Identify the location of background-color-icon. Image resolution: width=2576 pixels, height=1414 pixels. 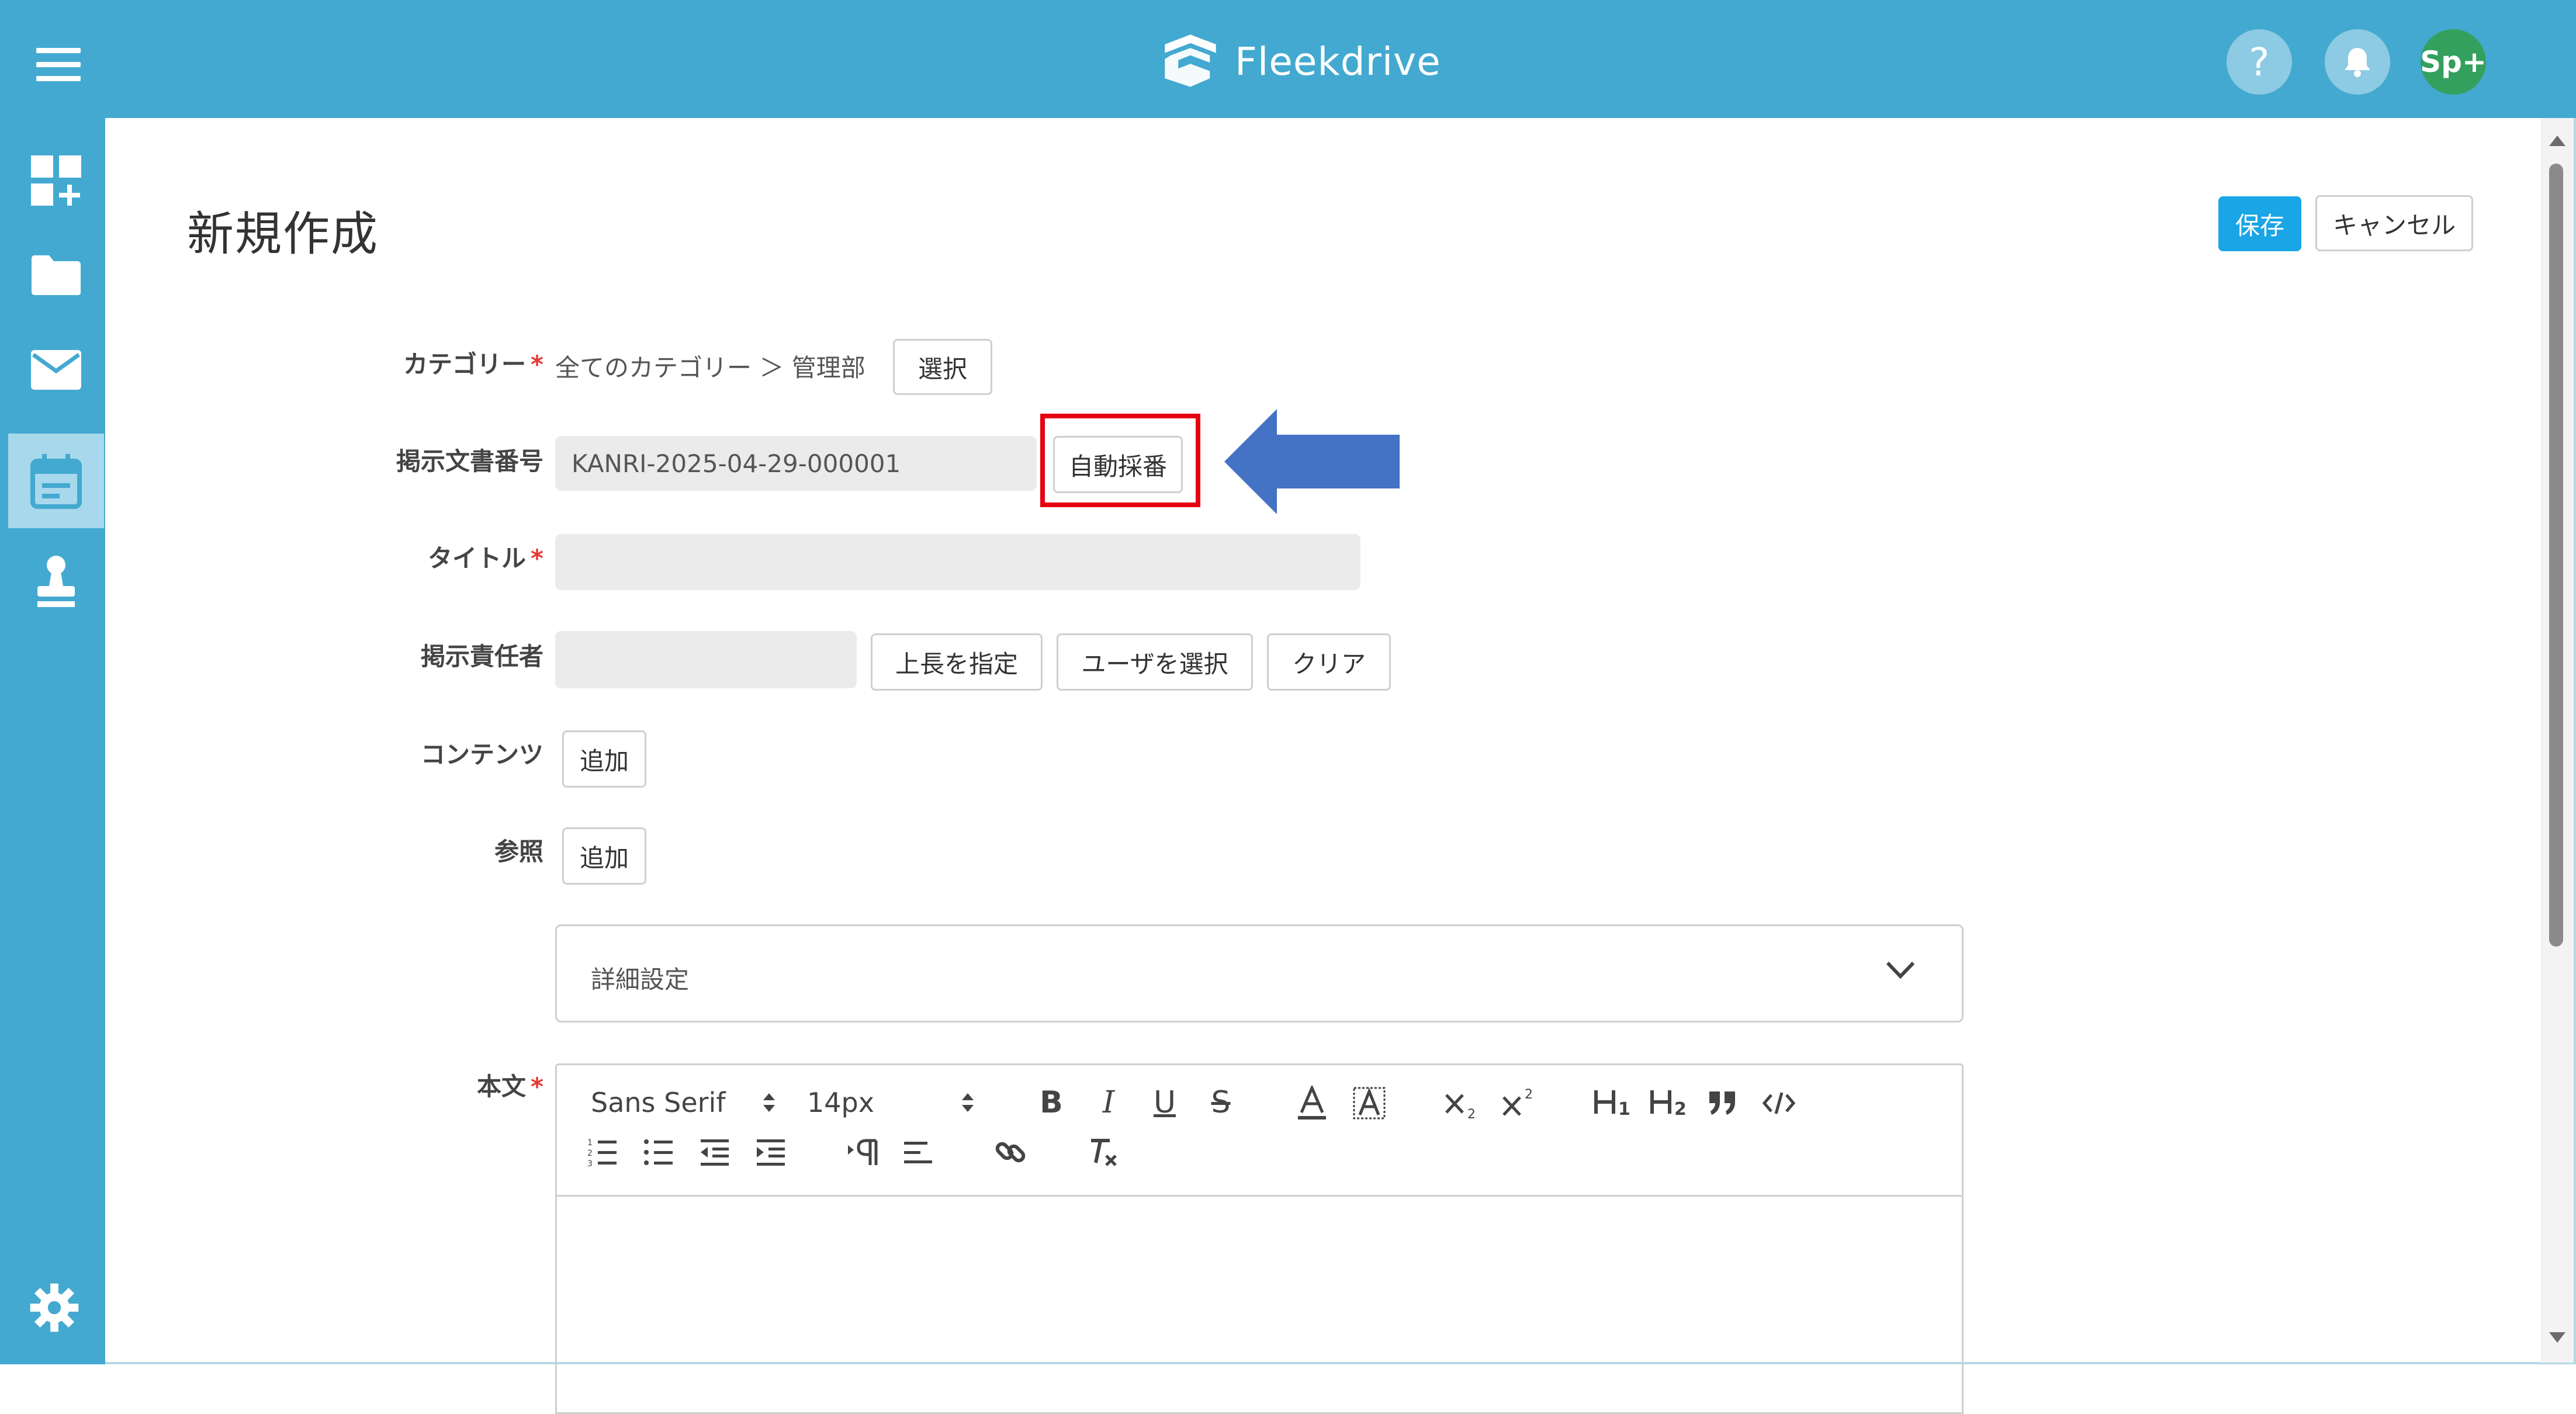
(1369, 1103).